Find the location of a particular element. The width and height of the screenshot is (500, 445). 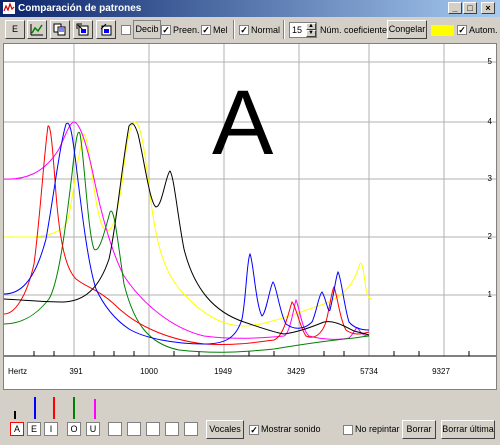

normal-checkbox: ✓ is located at coordinates (244, 30).